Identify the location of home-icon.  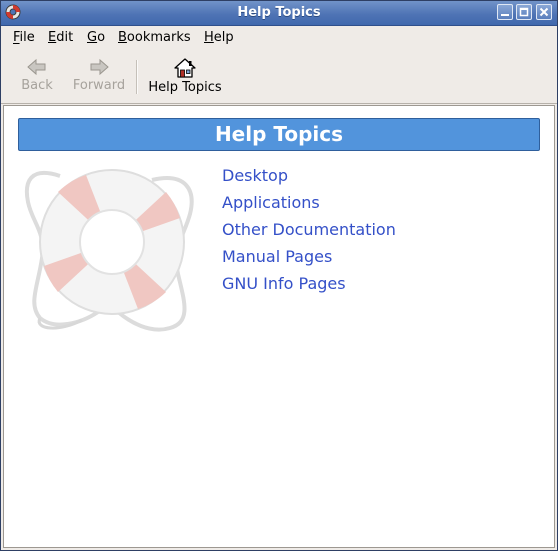
(185, 68).